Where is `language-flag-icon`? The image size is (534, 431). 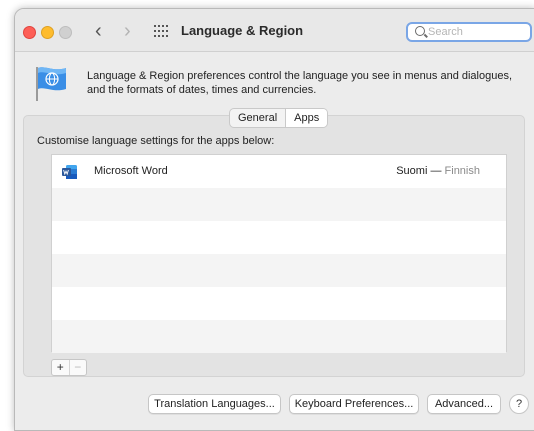 language-flag-icon is located at coordinates (51, 84).